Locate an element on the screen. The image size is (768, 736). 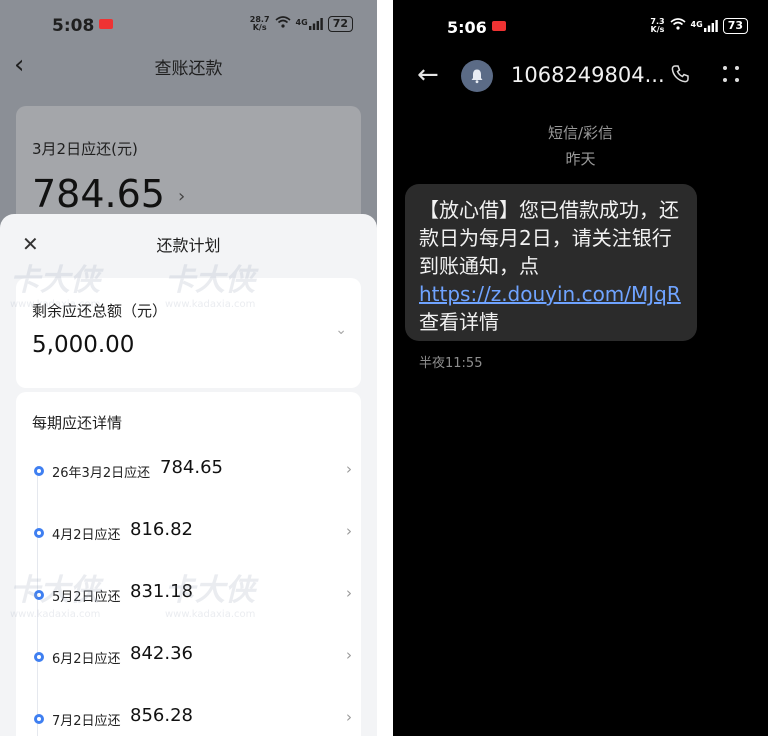
network-speed: 28.7 K/s is located at coordinates (260, 24).